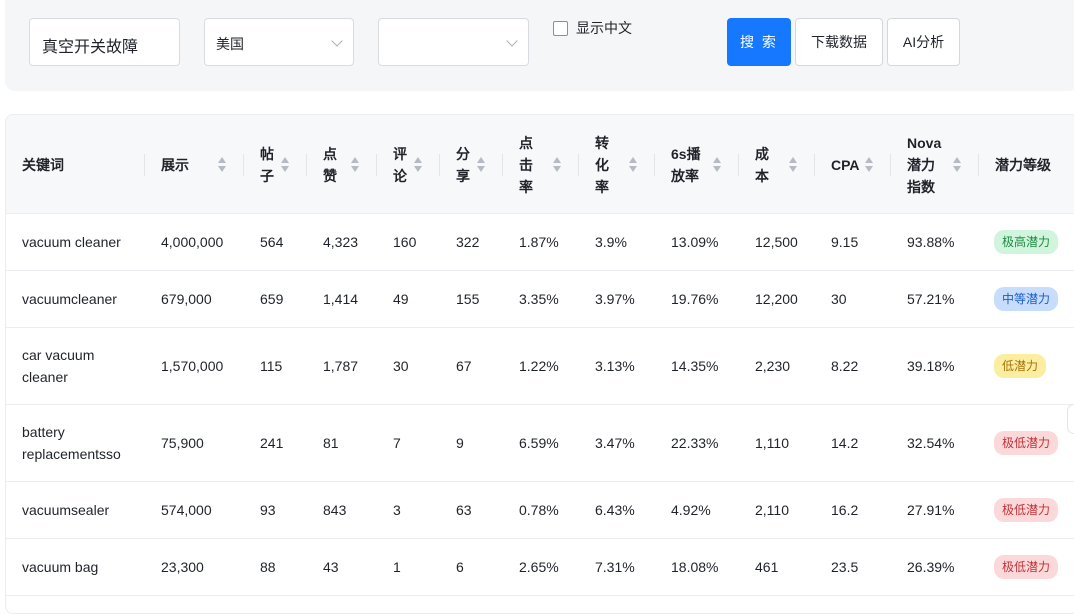 This screenshot has height=614, width=1074. What do you see at coordinates (845, 366) in the screenshot?
I see `cell-cpa: 8.22` at bounding box center [845, 366].